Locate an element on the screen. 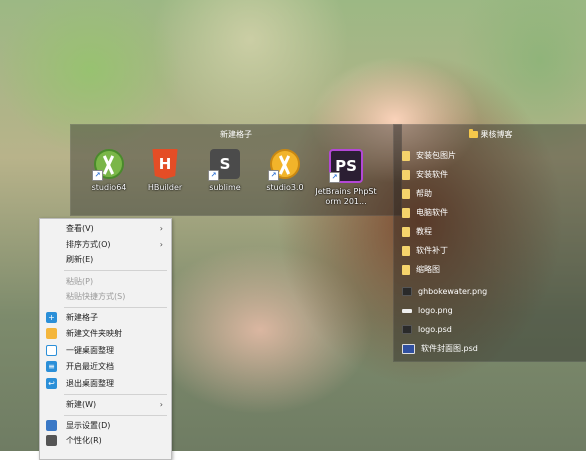  list-item-folder: 帮助 is located at coordinates (417, 193).